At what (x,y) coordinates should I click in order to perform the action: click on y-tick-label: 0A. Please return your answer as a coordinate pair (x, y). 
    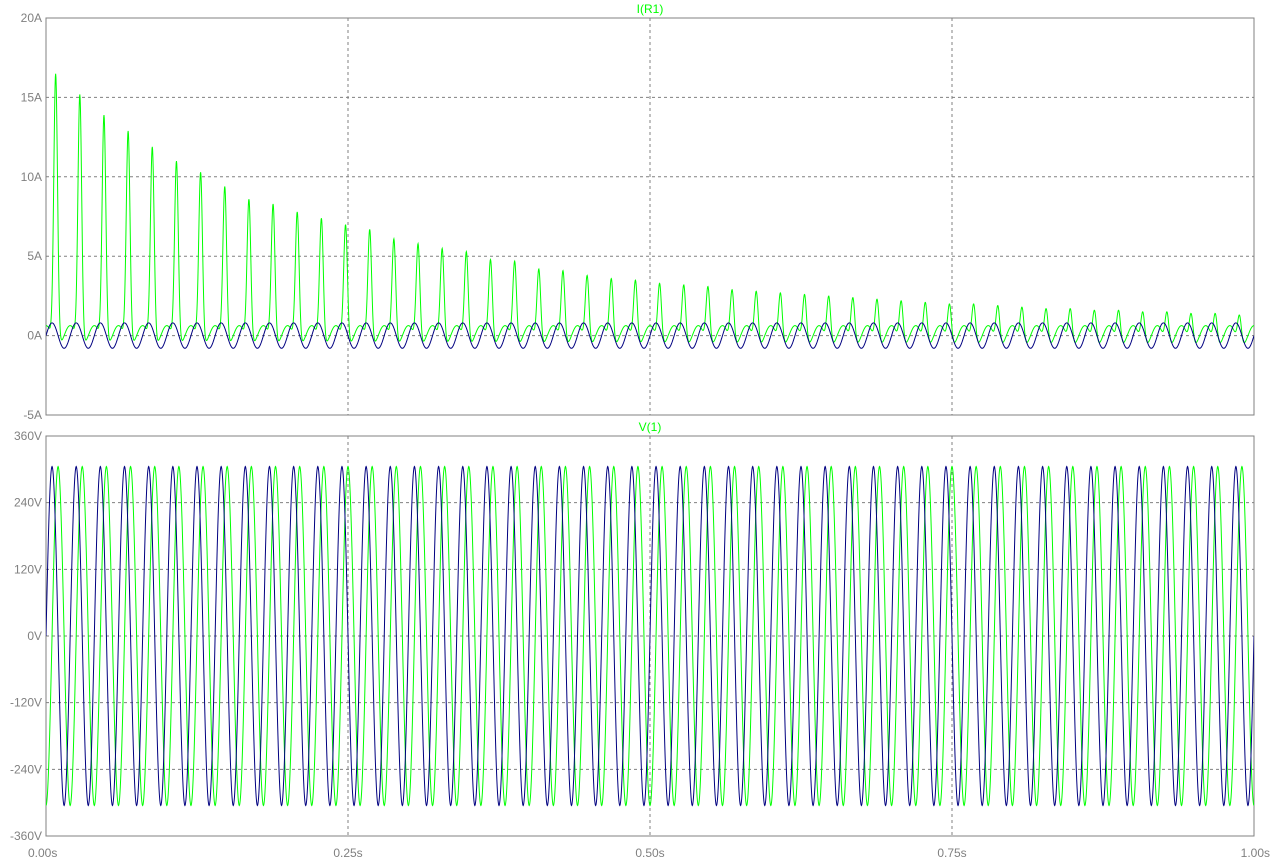
    Looking at the image, I should click on (34, 336).